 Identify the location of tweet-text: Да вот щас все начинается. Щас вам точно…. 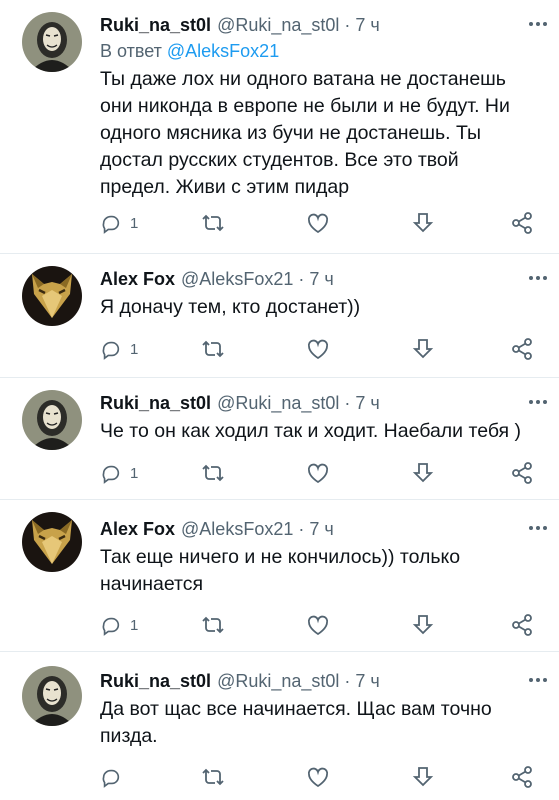
(323, 723).